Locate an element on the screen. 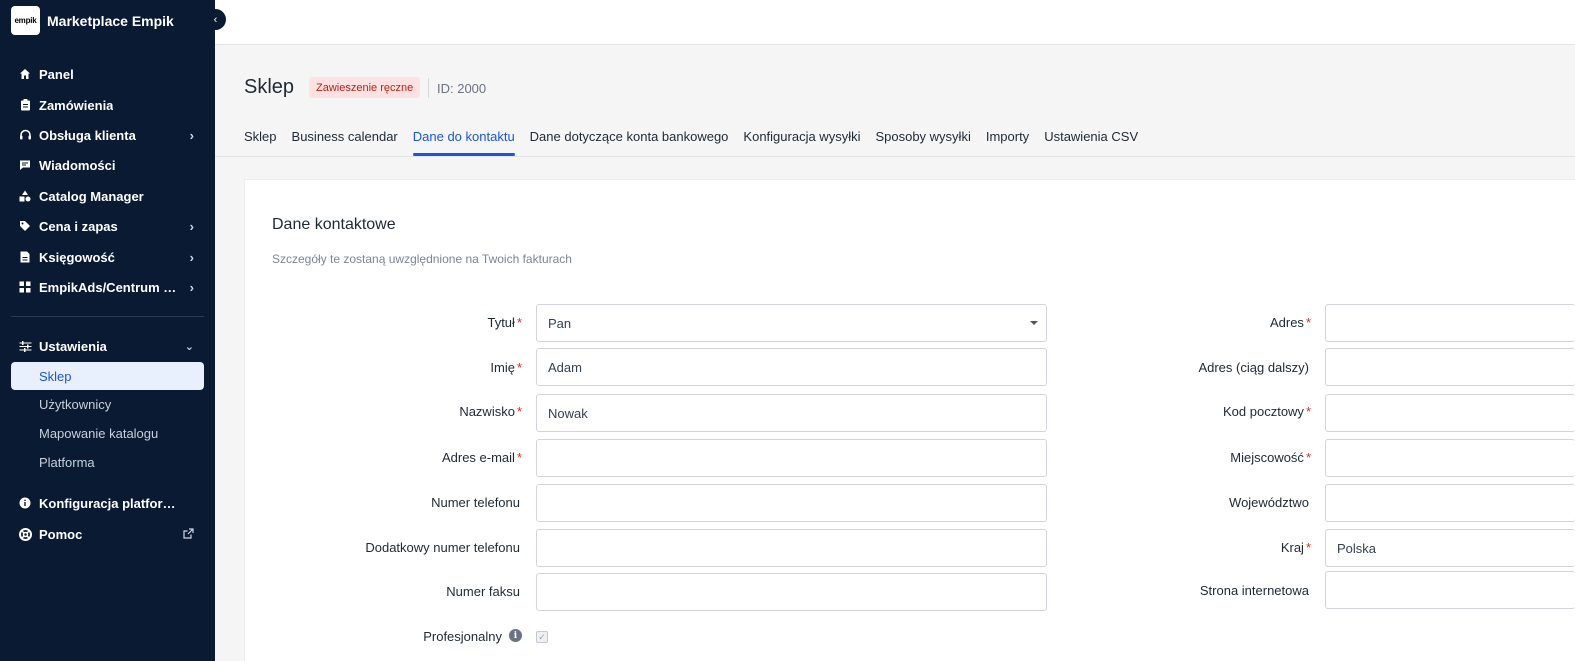  sidebar-item-empikads: EmpikAds/Centrum Z... › is located at coordinates (107, 287).